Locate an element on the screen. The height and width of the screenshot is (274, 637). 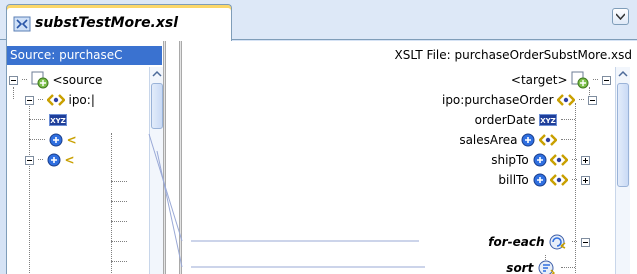
for-each-icon is located at coordinates (557, 241).